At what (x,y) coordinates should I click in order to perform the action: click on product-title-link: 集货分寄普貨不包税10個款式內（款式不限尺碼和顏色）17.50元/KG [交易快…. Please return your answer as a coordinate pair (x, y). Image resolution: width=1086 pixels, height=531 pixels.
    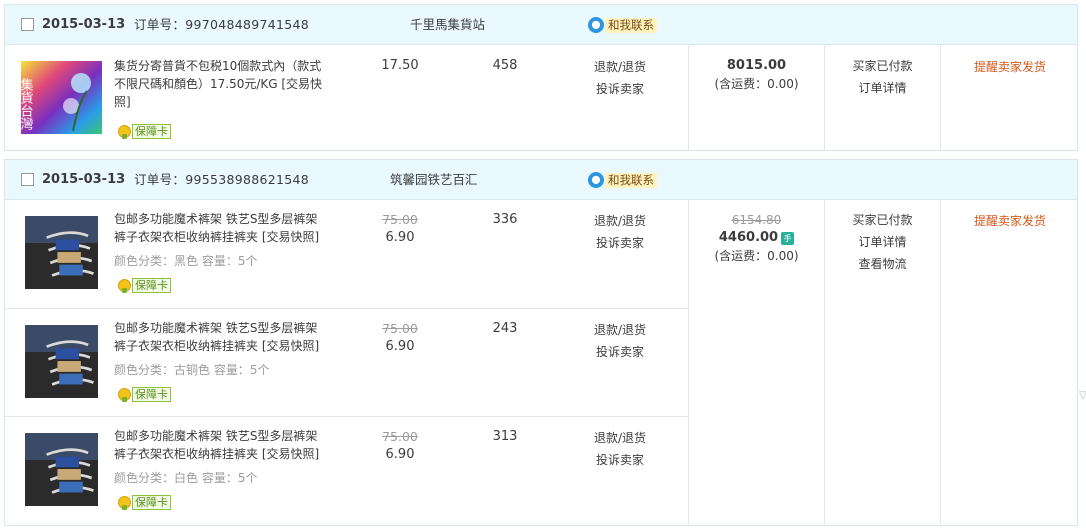
    Looking at the image, I should click on (219, 84).